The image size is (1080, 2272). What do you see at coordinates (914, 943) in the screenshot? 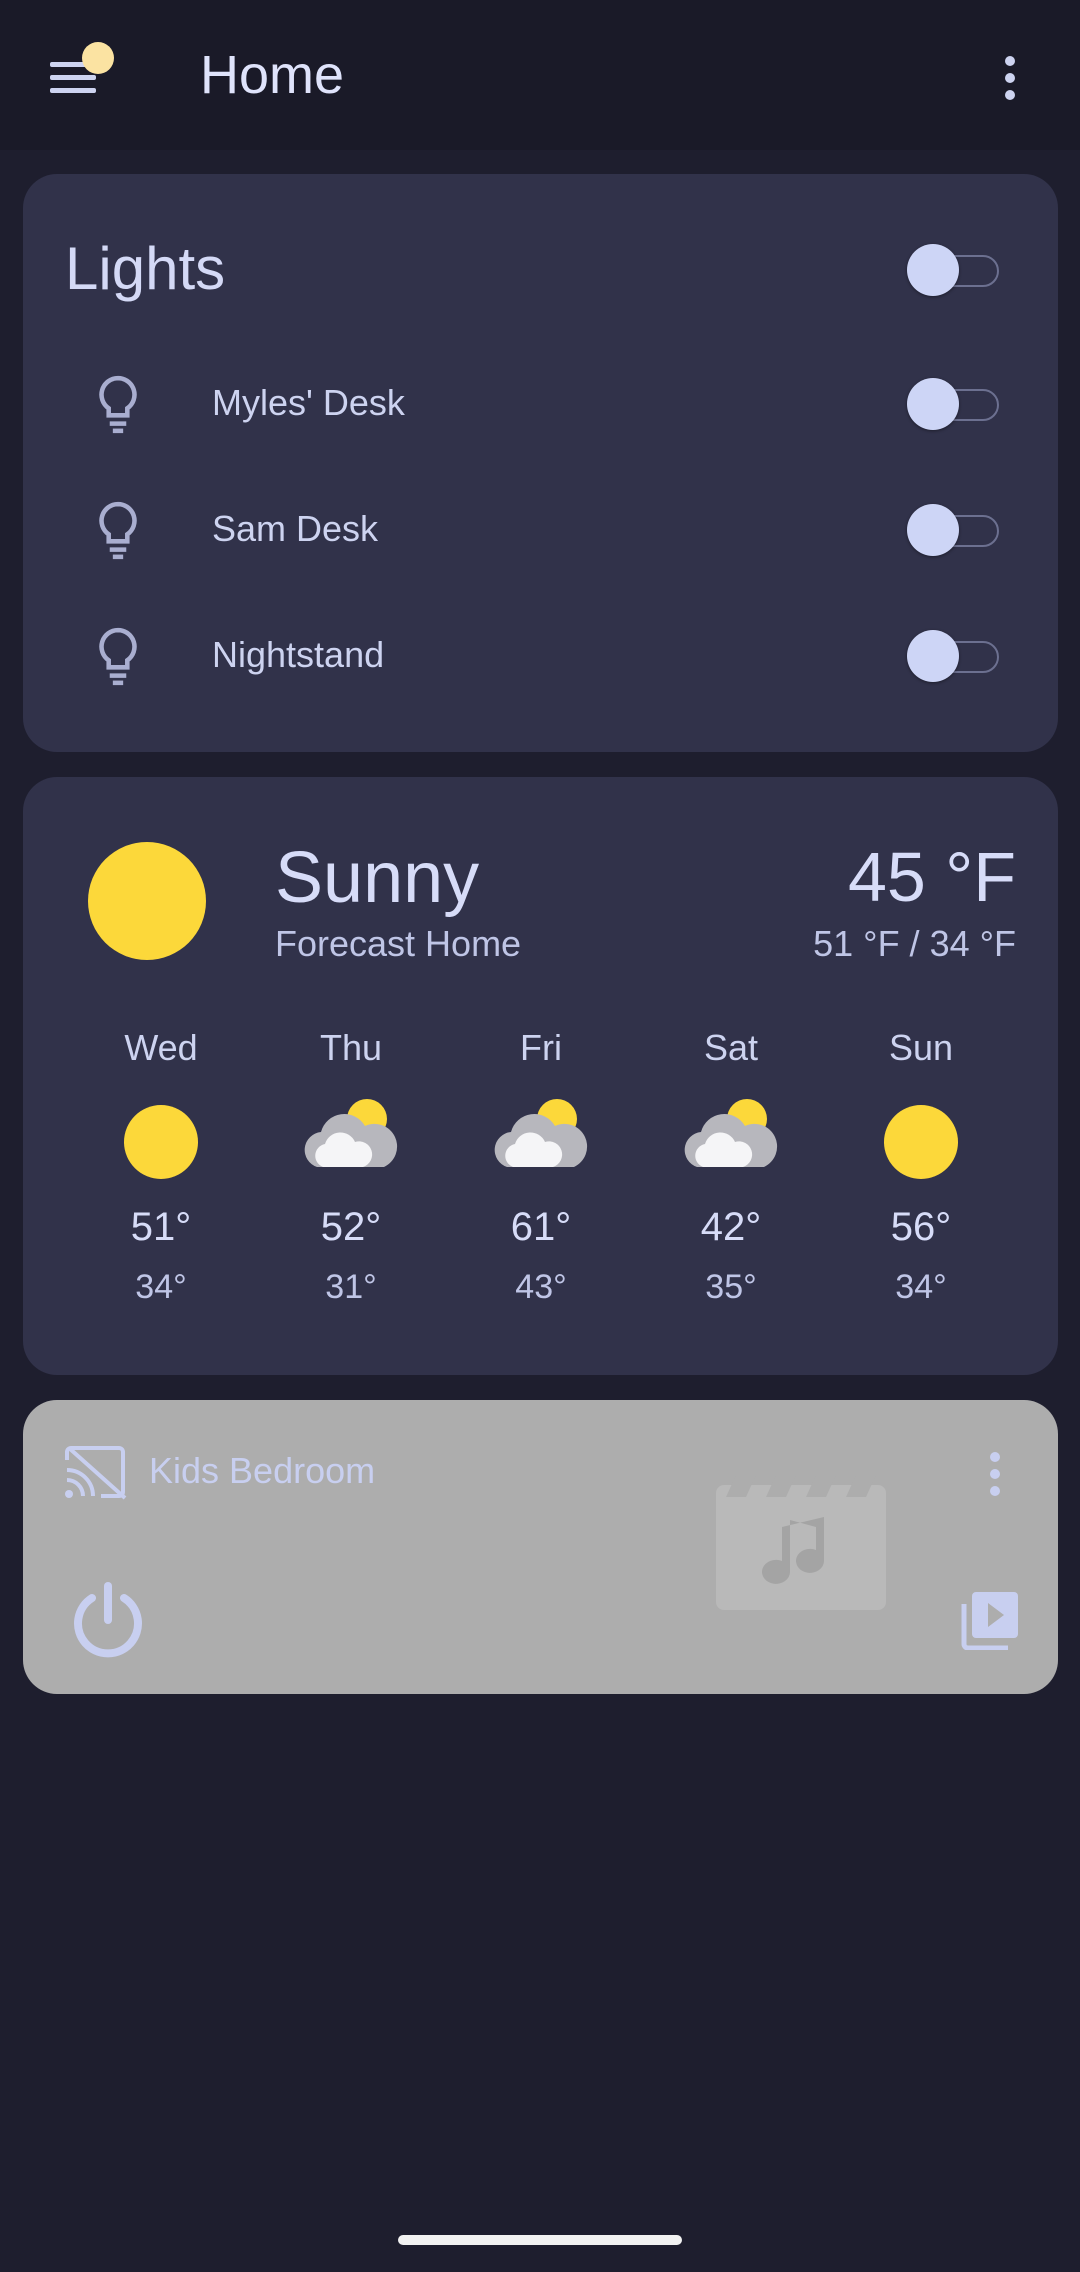
I see `high-low-temperature: 51 °F / 34 °F` at bounding box center [914, 943].